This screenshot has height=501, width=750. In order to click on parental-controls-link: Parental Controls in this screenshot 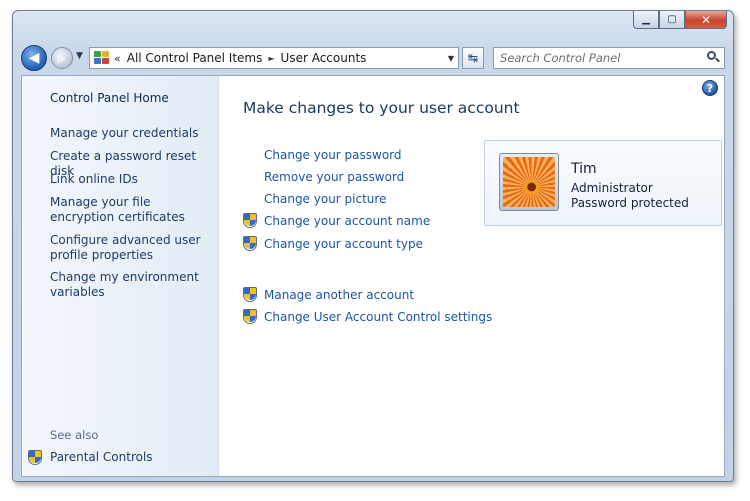, I will do `click(132, 457)`.